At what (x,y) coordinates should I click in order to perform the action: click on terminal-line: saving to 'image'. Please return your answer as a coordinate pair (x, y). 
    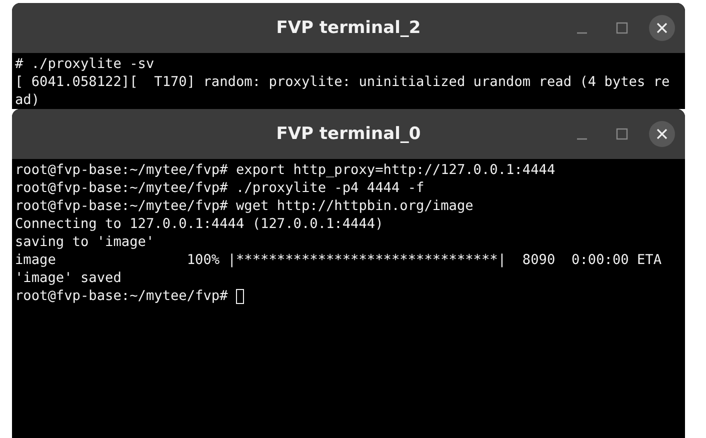
    Looking at the image, I should click on (84, 242).